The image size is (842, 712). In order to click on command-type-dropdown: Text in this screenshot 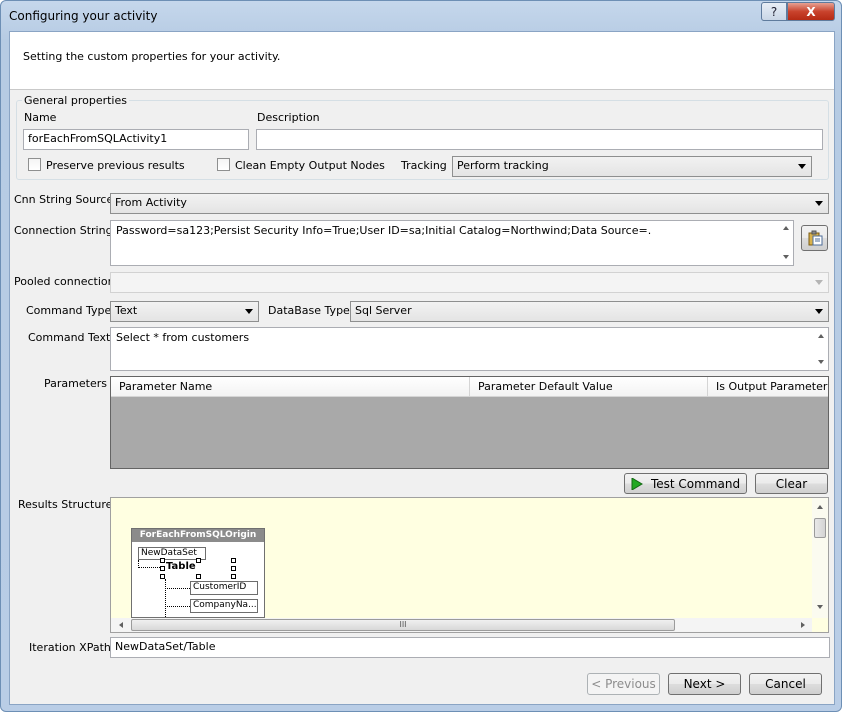, I will do `click(184, 311)`.